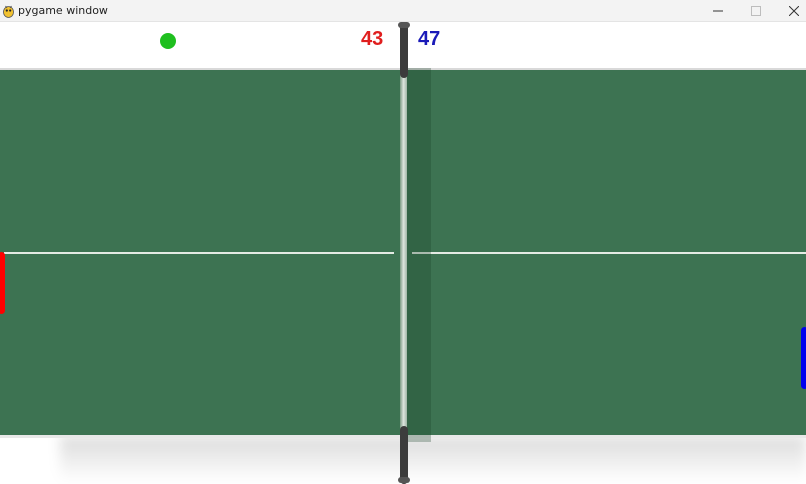 The height and width of the screenshot is (484, 806). Describe the element at coordinates (2, 283) in the screenshot. I see `left-paddle` at that location.